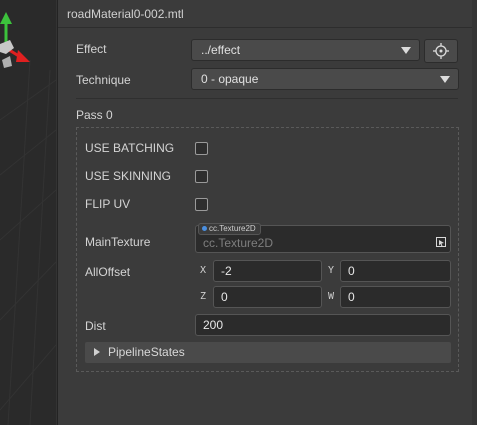 The width and height of the screenshot is (477, 425). What do you see at coordinates (325, 79) in the screenshot?
I see `technique-select: 0 - opaque` at bounding box center [325, 79].